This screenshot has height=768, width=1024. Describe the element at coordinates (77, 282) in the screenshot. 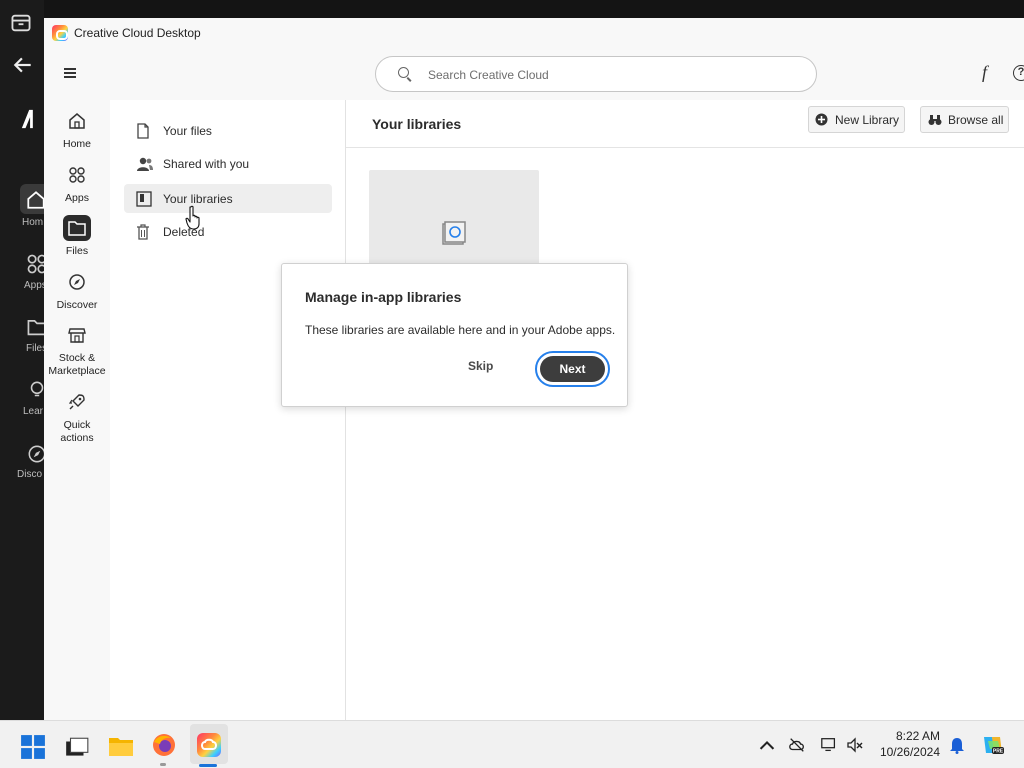

I see `compass-icon` at that location.